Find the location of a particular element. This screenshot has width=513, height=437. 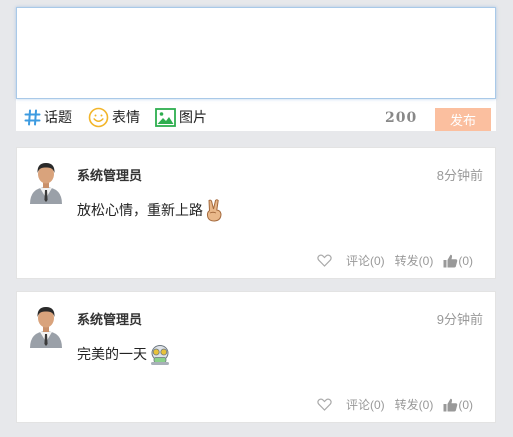

robot-face-icon is located at coordinates (160, 355).